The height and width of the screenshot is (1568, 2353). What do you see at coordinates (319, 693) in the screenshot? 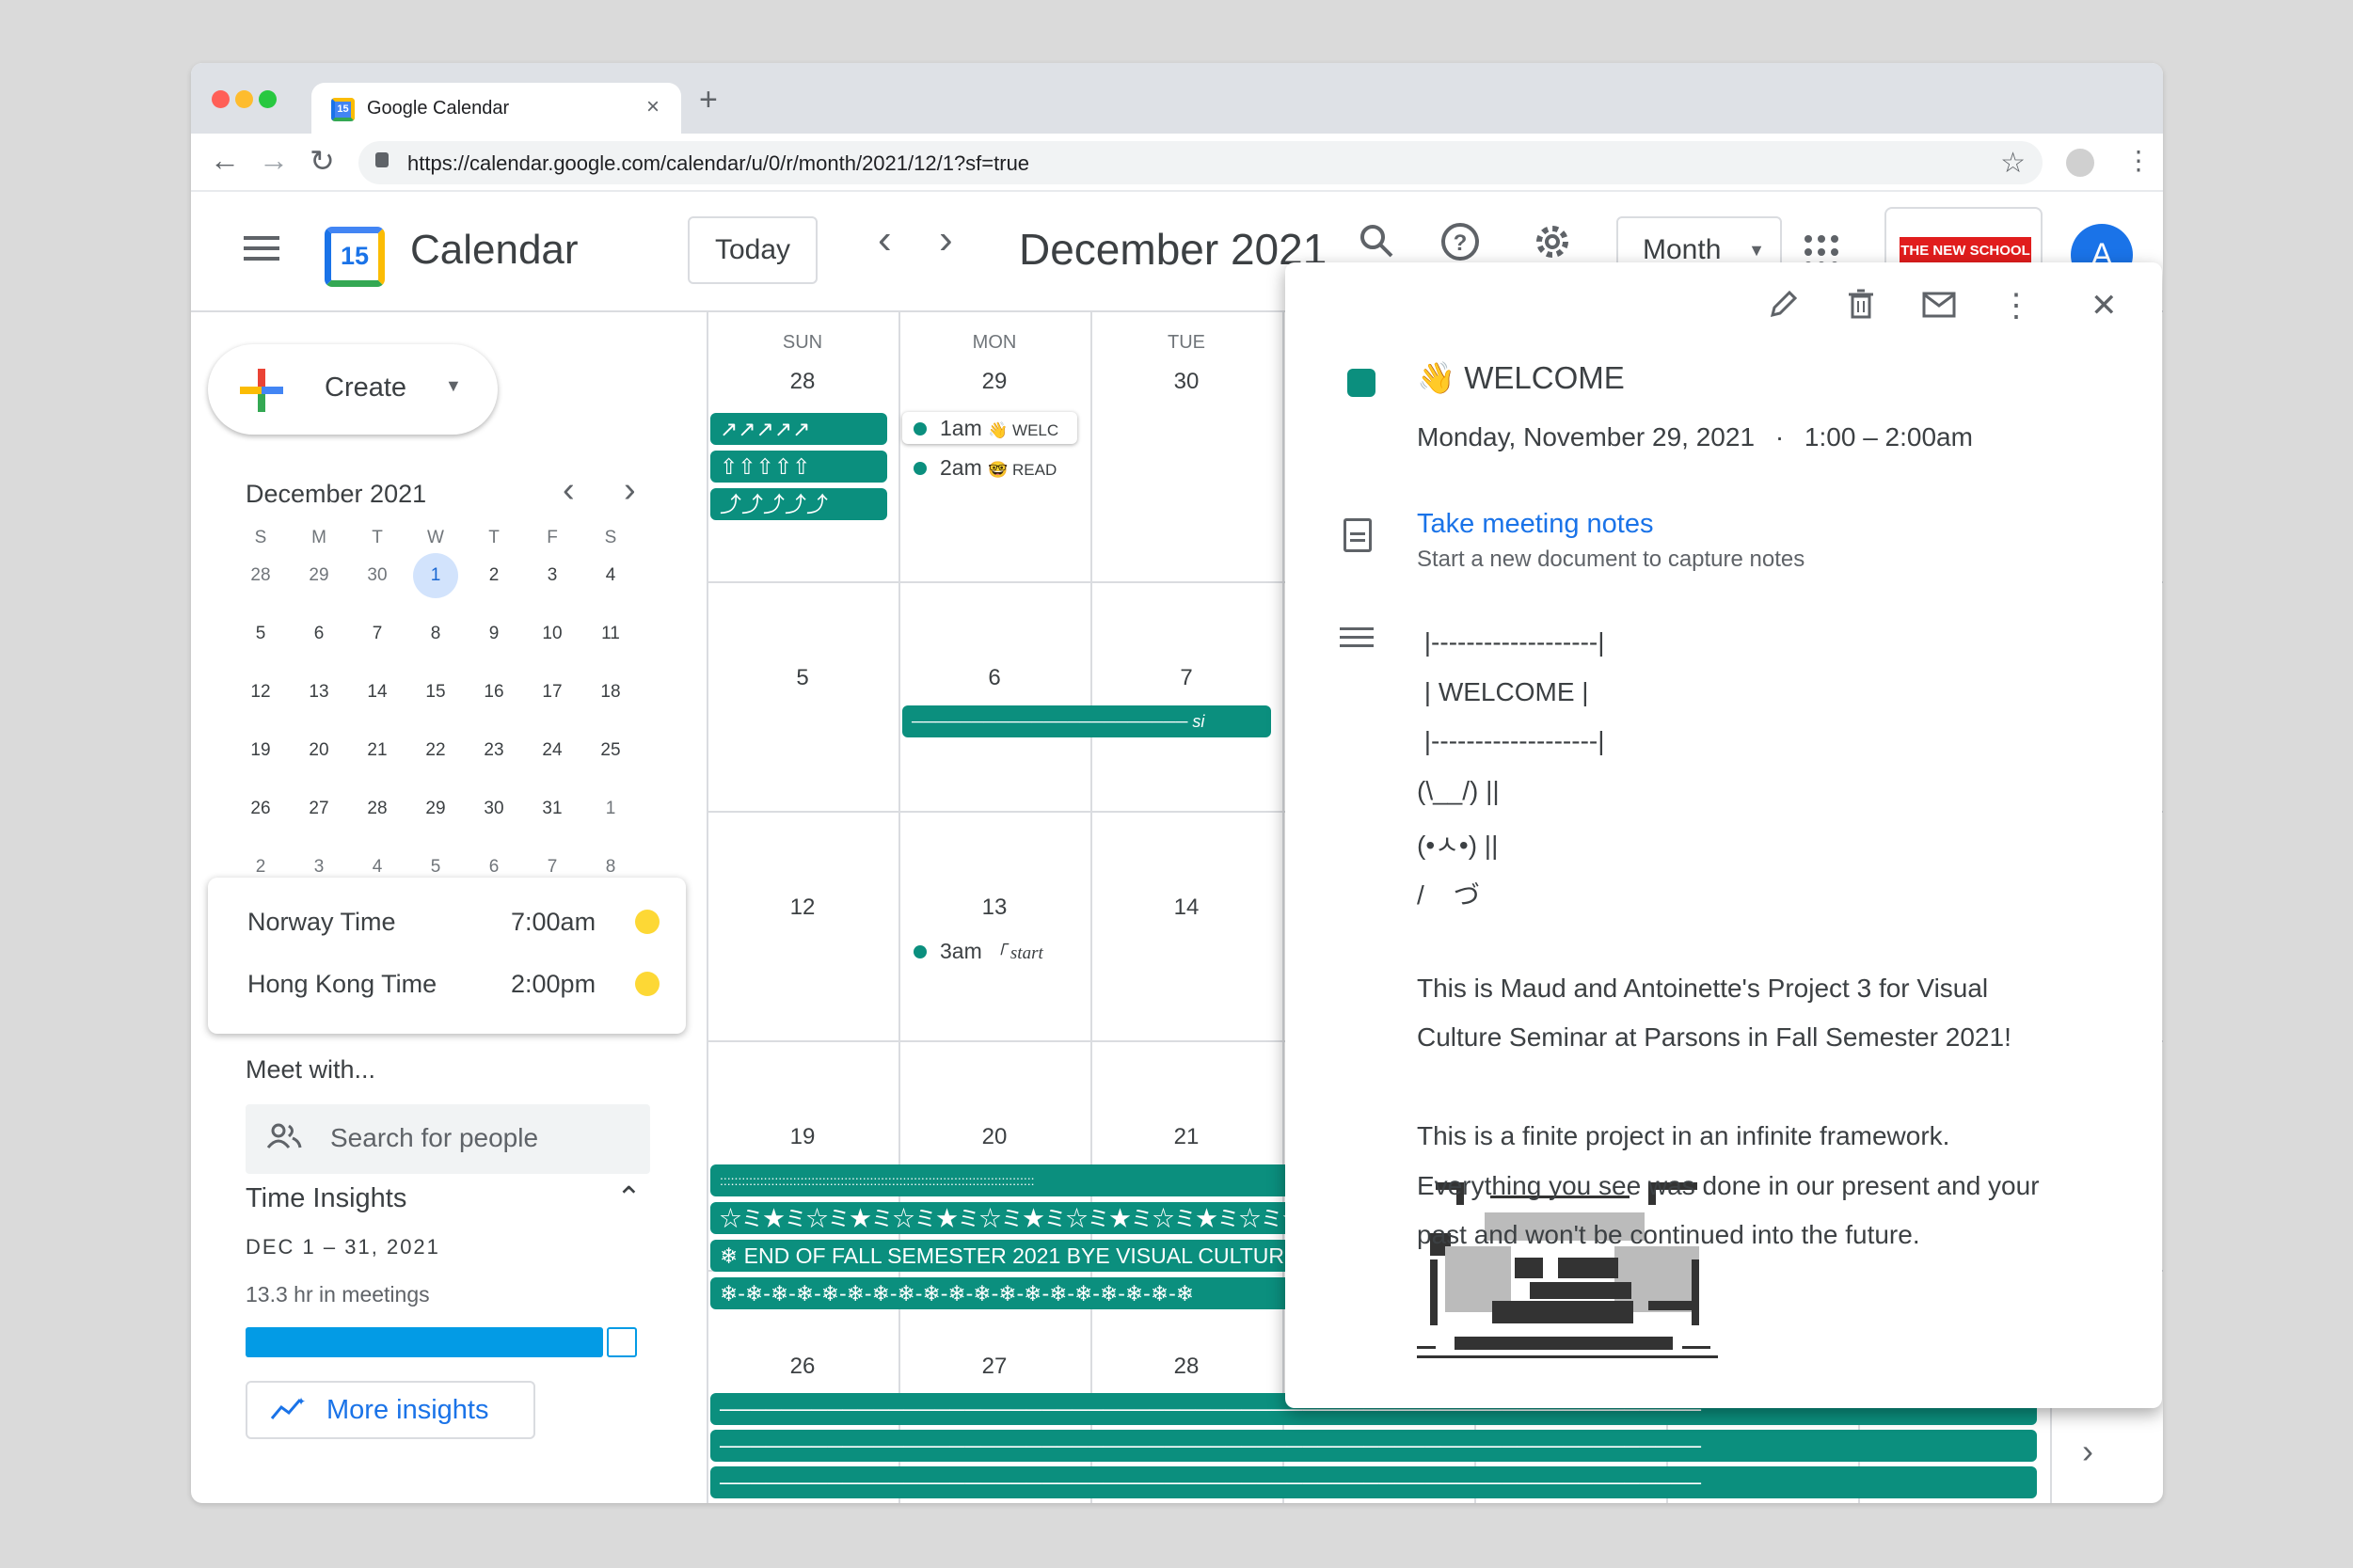
I see `mini-calendar-day: 13` at bounding box center [319, 693].